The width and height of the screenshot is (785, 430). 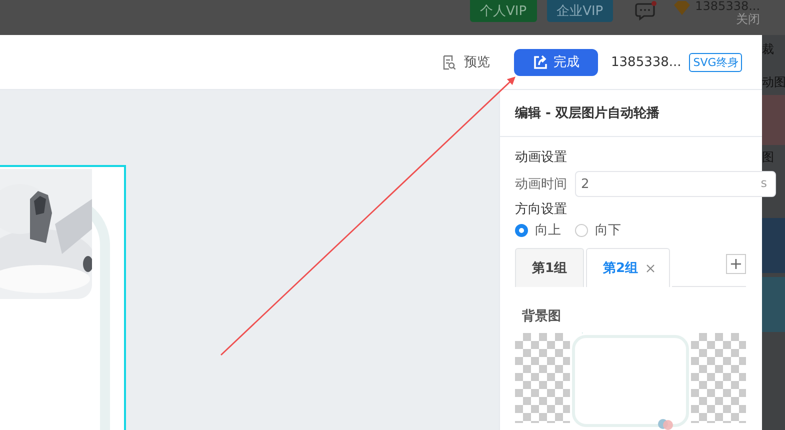 What do you see at coordinates (748, 19) in the screenshot?
I see `close-link: 关闭` at bounding box center [748, 19].